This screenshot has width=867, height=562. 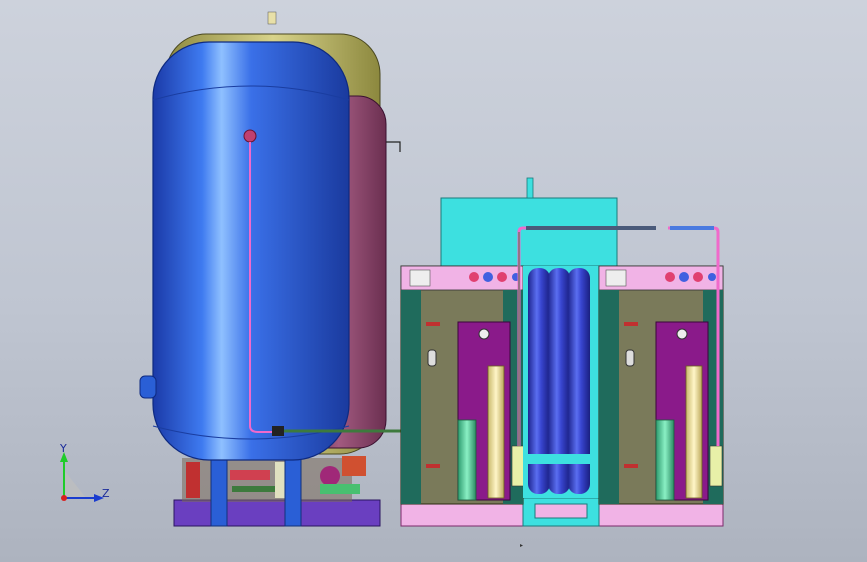 I want to click on z-axis-label: Z, so click(x=106, y=493).